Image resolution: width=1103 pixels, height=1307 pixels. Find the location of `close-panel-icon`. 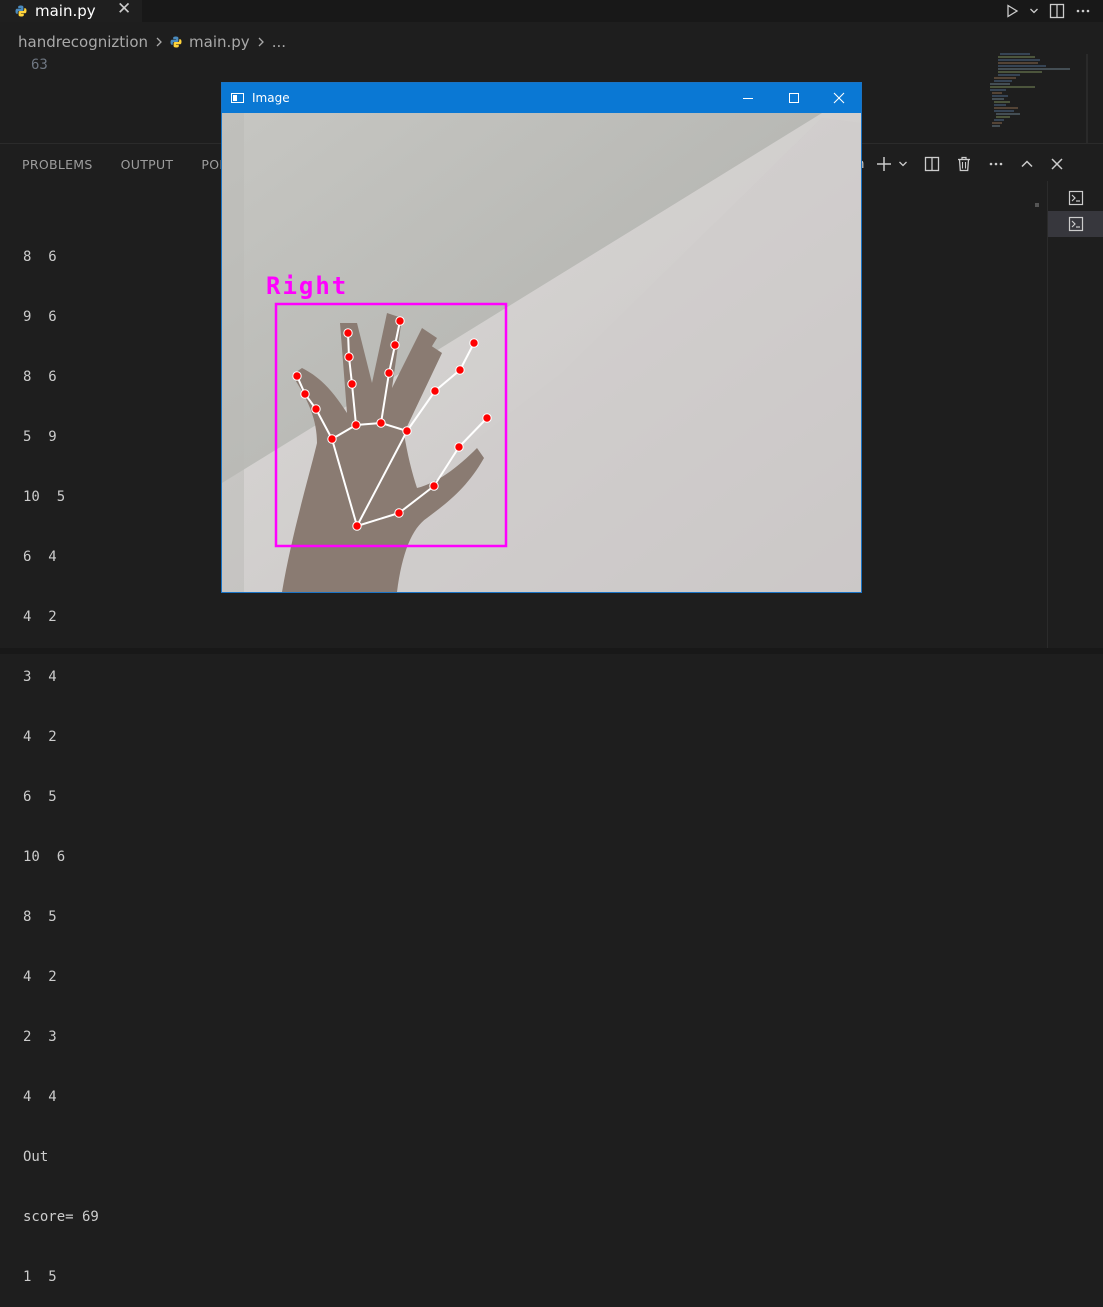

close-panel-icon is located at coordinates (1057, 164).